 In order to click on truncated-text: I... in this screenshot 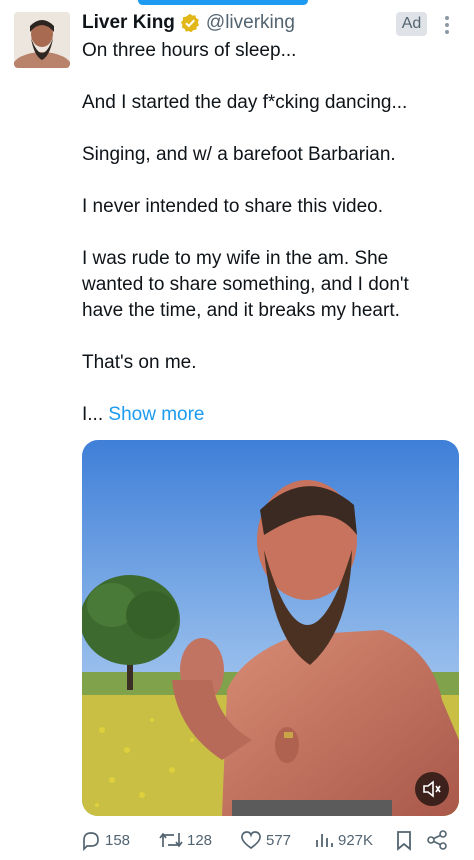, I will do `click(93, 414)`.